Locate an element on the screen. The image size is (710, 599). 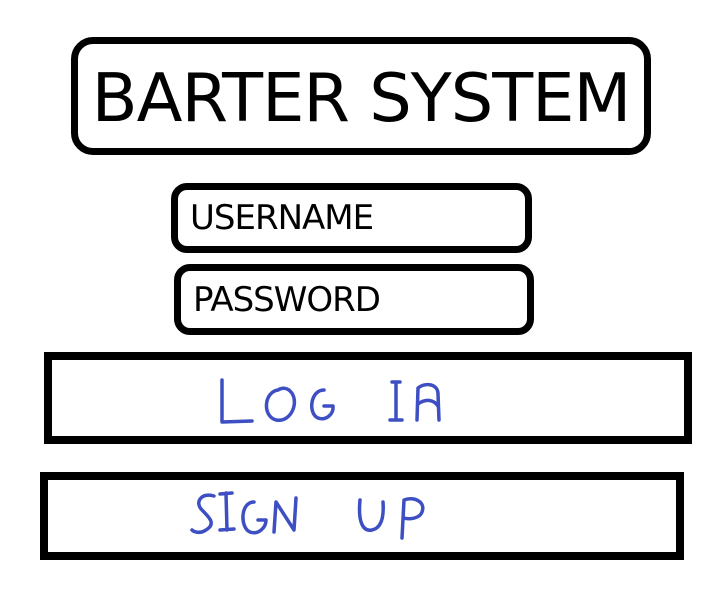
signup-button is located at coordinates (362, 516).